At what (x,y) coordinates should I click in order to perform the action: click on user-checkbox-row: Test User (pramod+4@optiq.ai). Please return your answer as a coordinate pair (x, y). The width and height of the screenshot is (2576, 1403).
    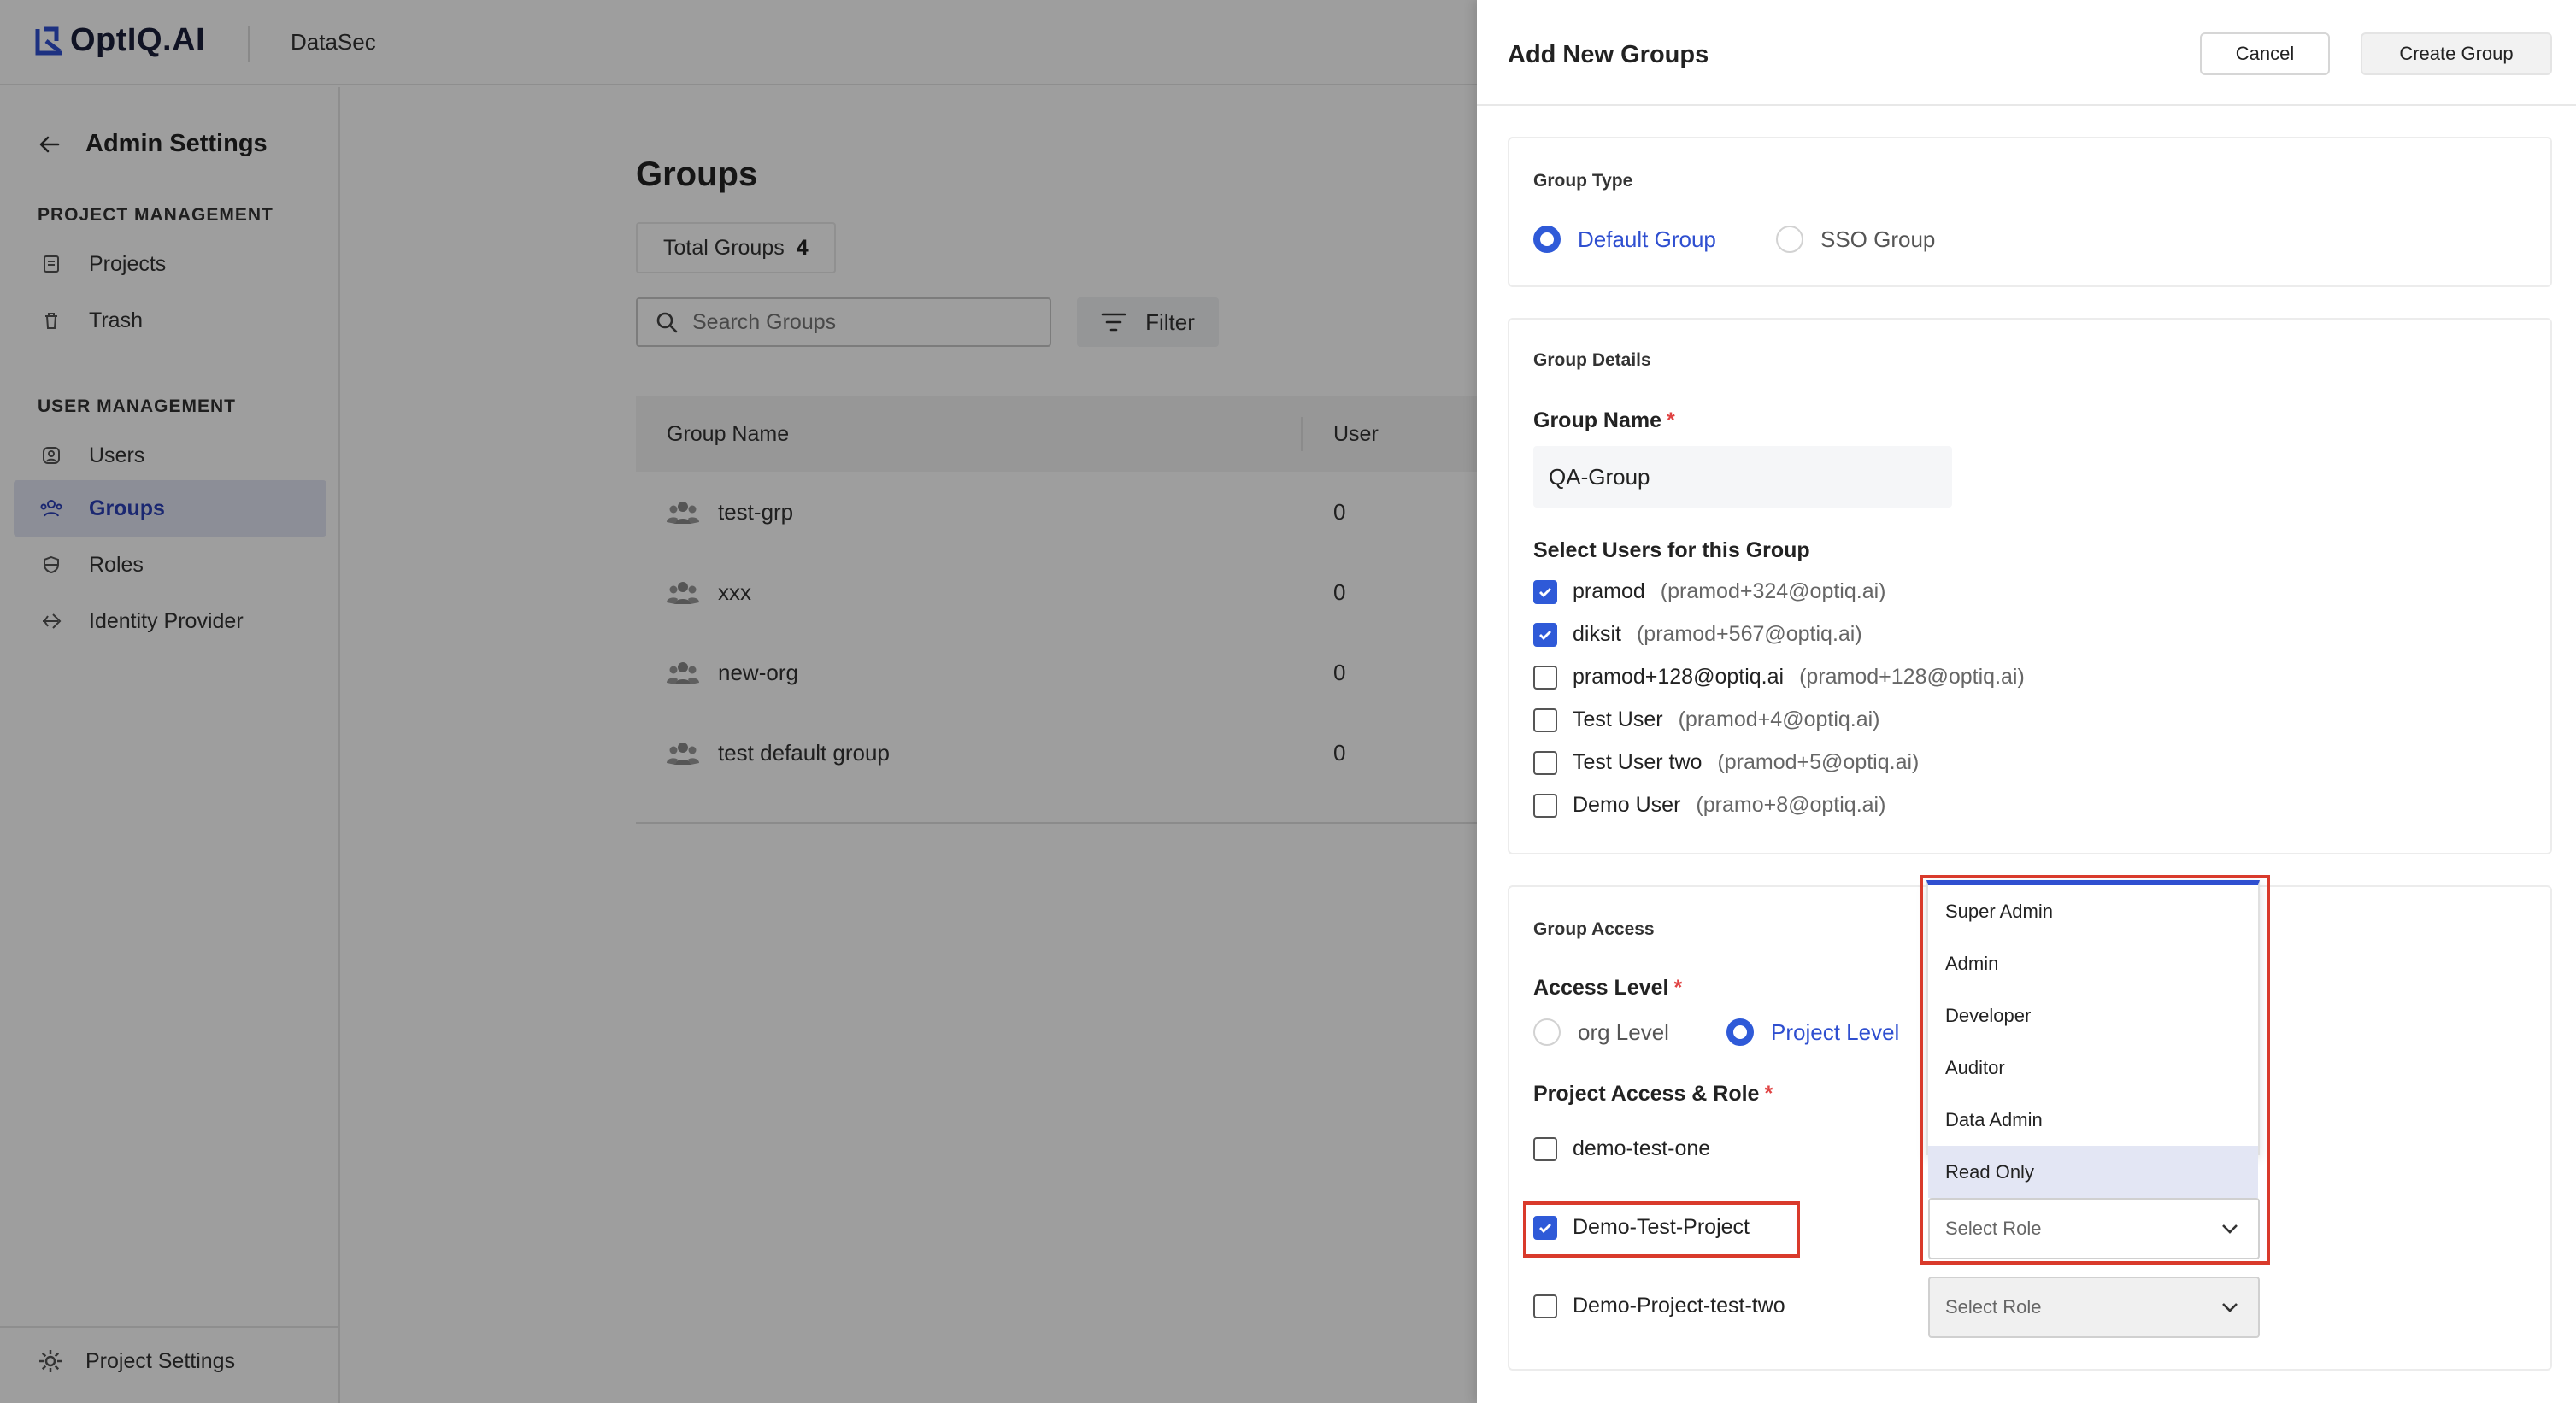
    Looking at the image, I should click on (1706, 719).